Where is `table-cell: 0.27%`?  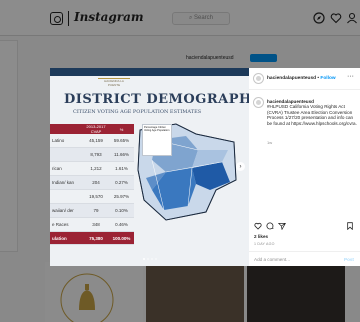 table-cell: 0.27% is located at coordinates (121, 182).